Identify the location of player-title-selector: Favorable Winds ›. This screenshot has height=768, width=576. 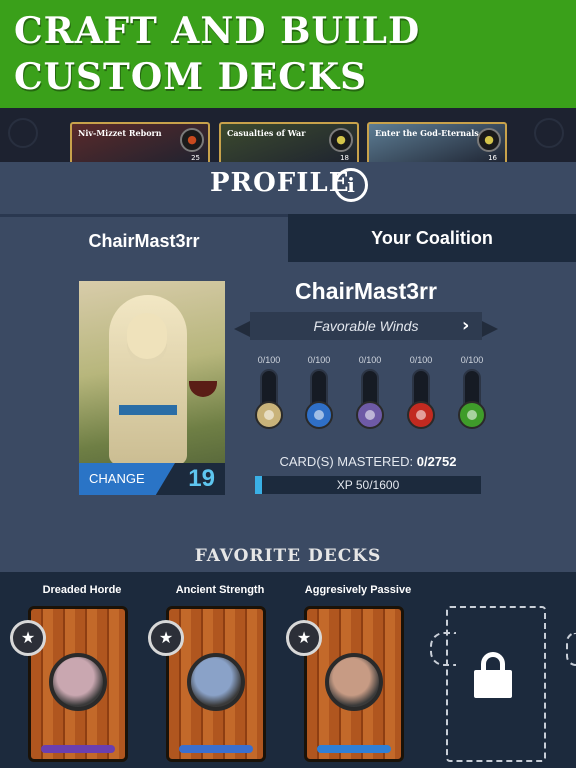
(366, 326).